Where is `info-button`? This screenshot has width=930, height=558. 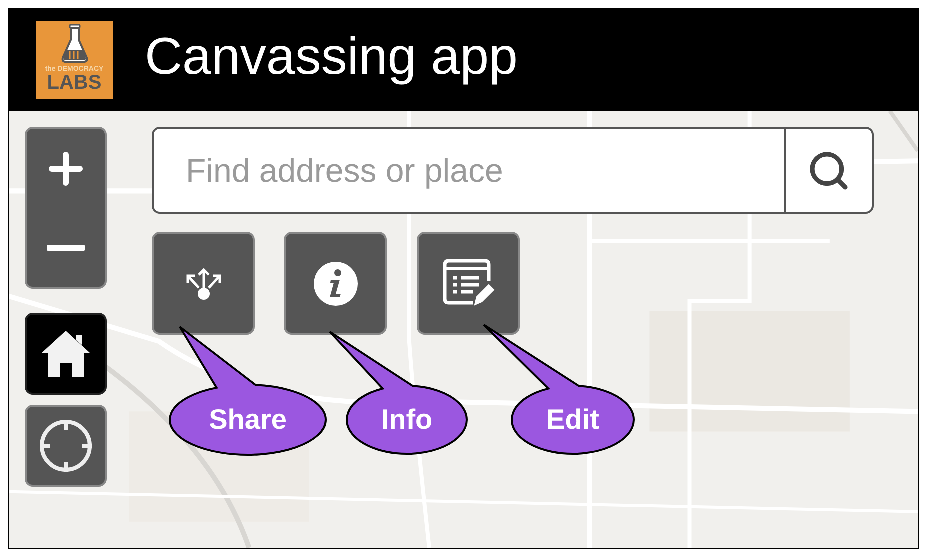 info-button is located at coordinates (335, 283).